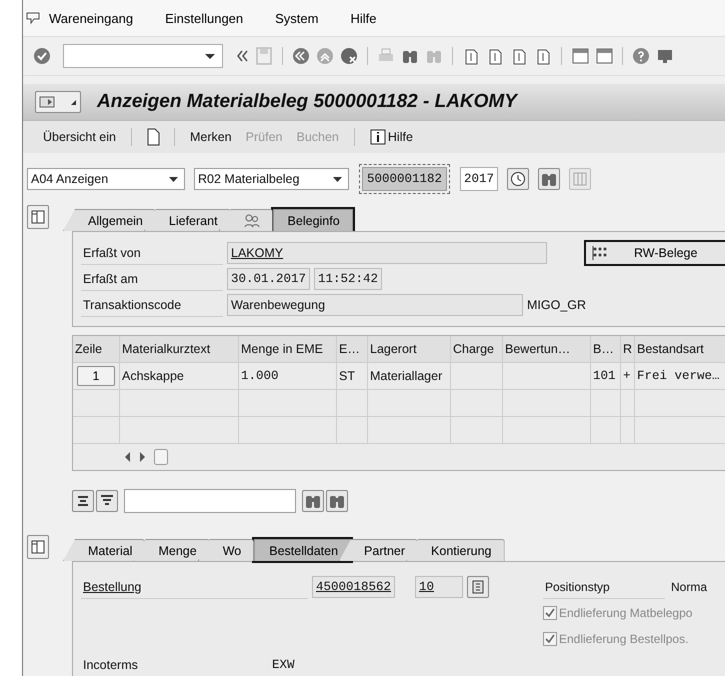  Describe the element at coordinates (257, 253) in the screenshot. I see `user-link: LAKOMY` at that location.